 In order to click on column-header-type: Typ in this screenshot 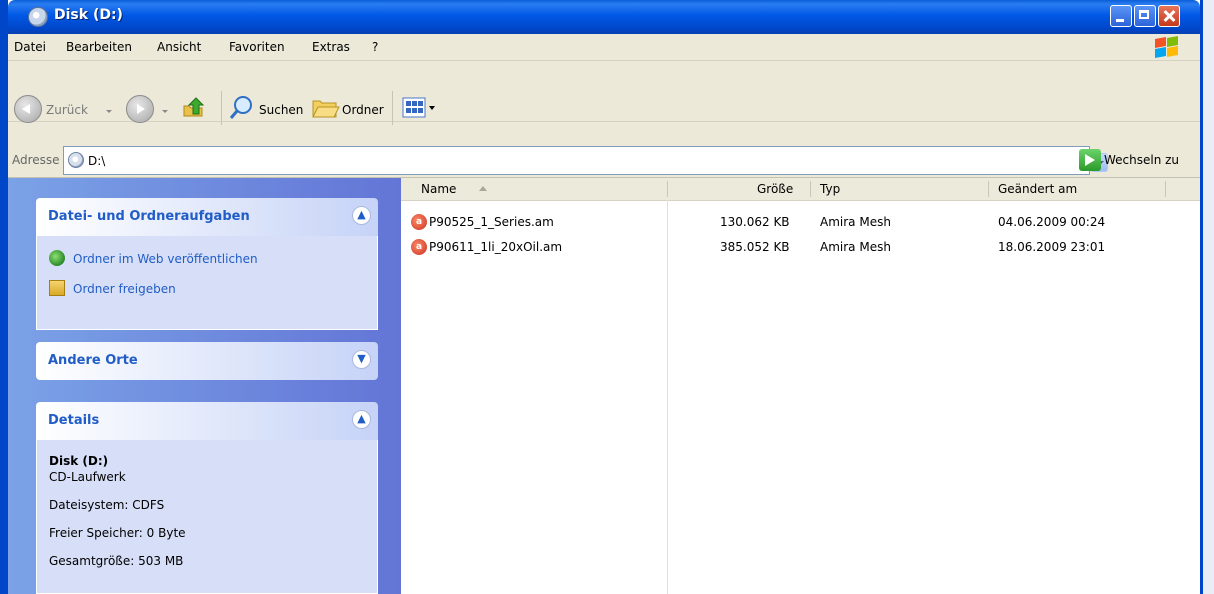, I will do `click(830, 189)`.